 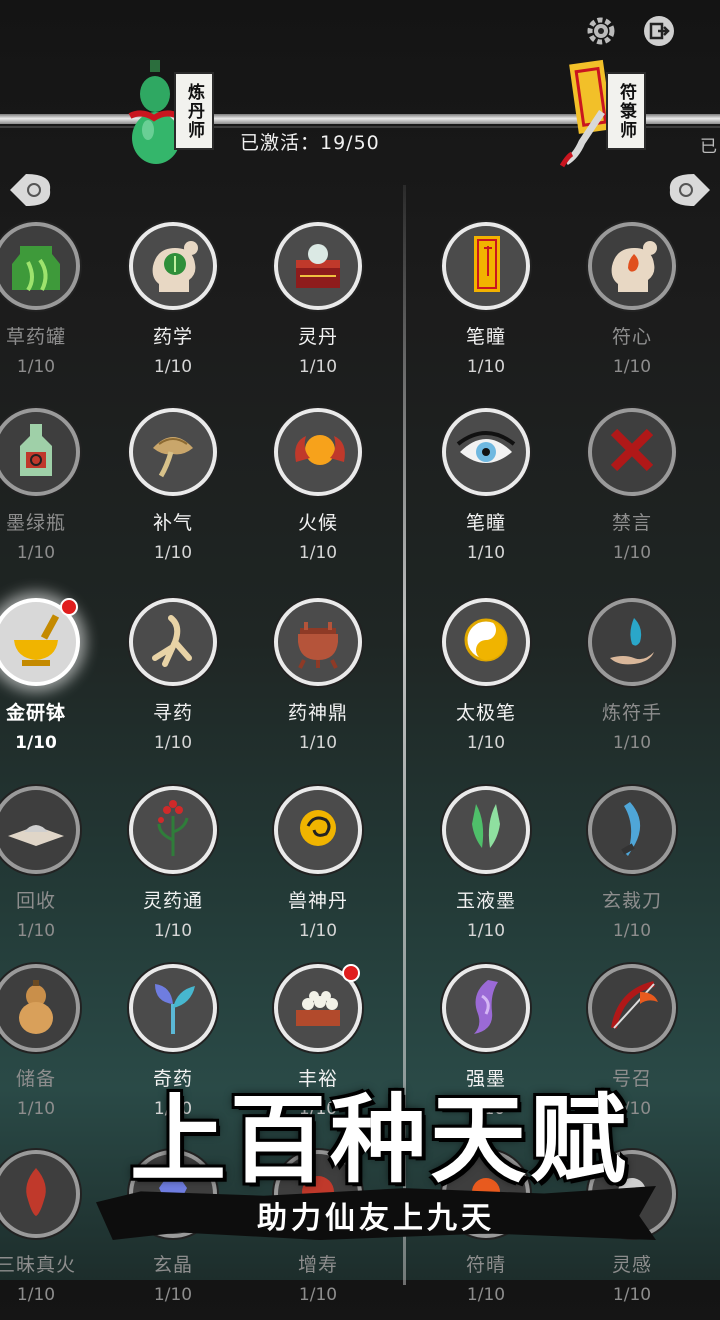 I want to click on powder-icon, so click(x=36, y=830).